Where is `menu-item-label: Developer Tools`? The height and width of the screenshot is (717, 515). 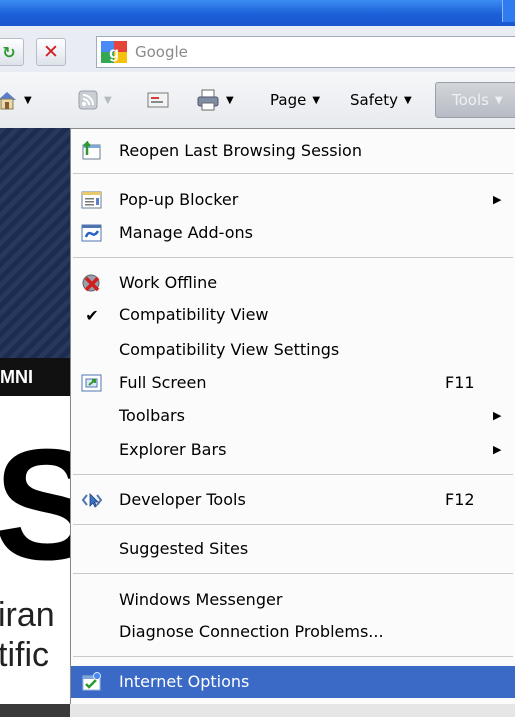 menu-item-label: Developer Tools is located at coordinates (182, 499).